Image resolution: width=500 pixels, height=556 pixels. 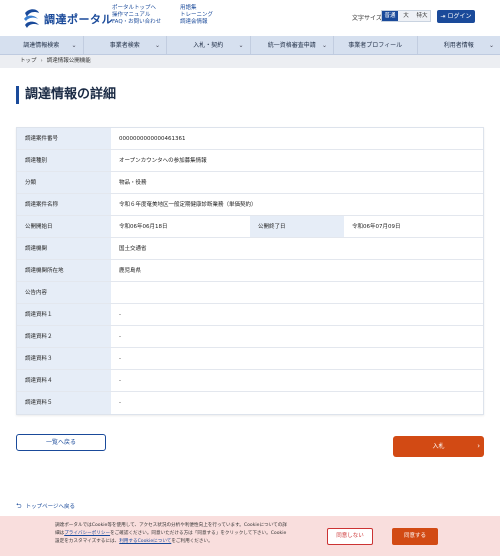 What do you see at coordinates (130, 271) in the screenshot?
I see `row-value: 鹿児島県` at bounding box center [130, 271].